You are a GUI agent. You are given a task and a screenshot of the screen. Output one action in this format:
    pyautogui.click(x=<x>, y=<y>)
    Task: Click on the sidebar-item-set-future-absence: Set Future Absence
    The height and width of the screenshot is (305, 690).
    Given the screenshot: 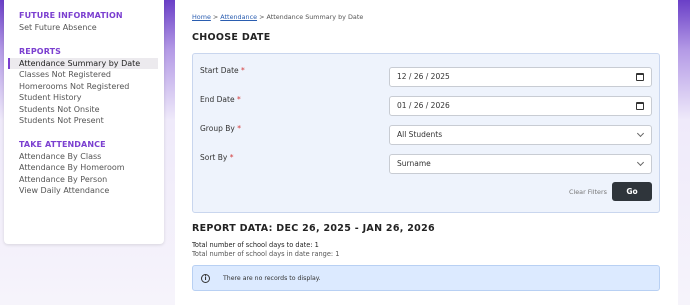 What is the action you would take?
    pyautogui.click(x=84, y=28)
    